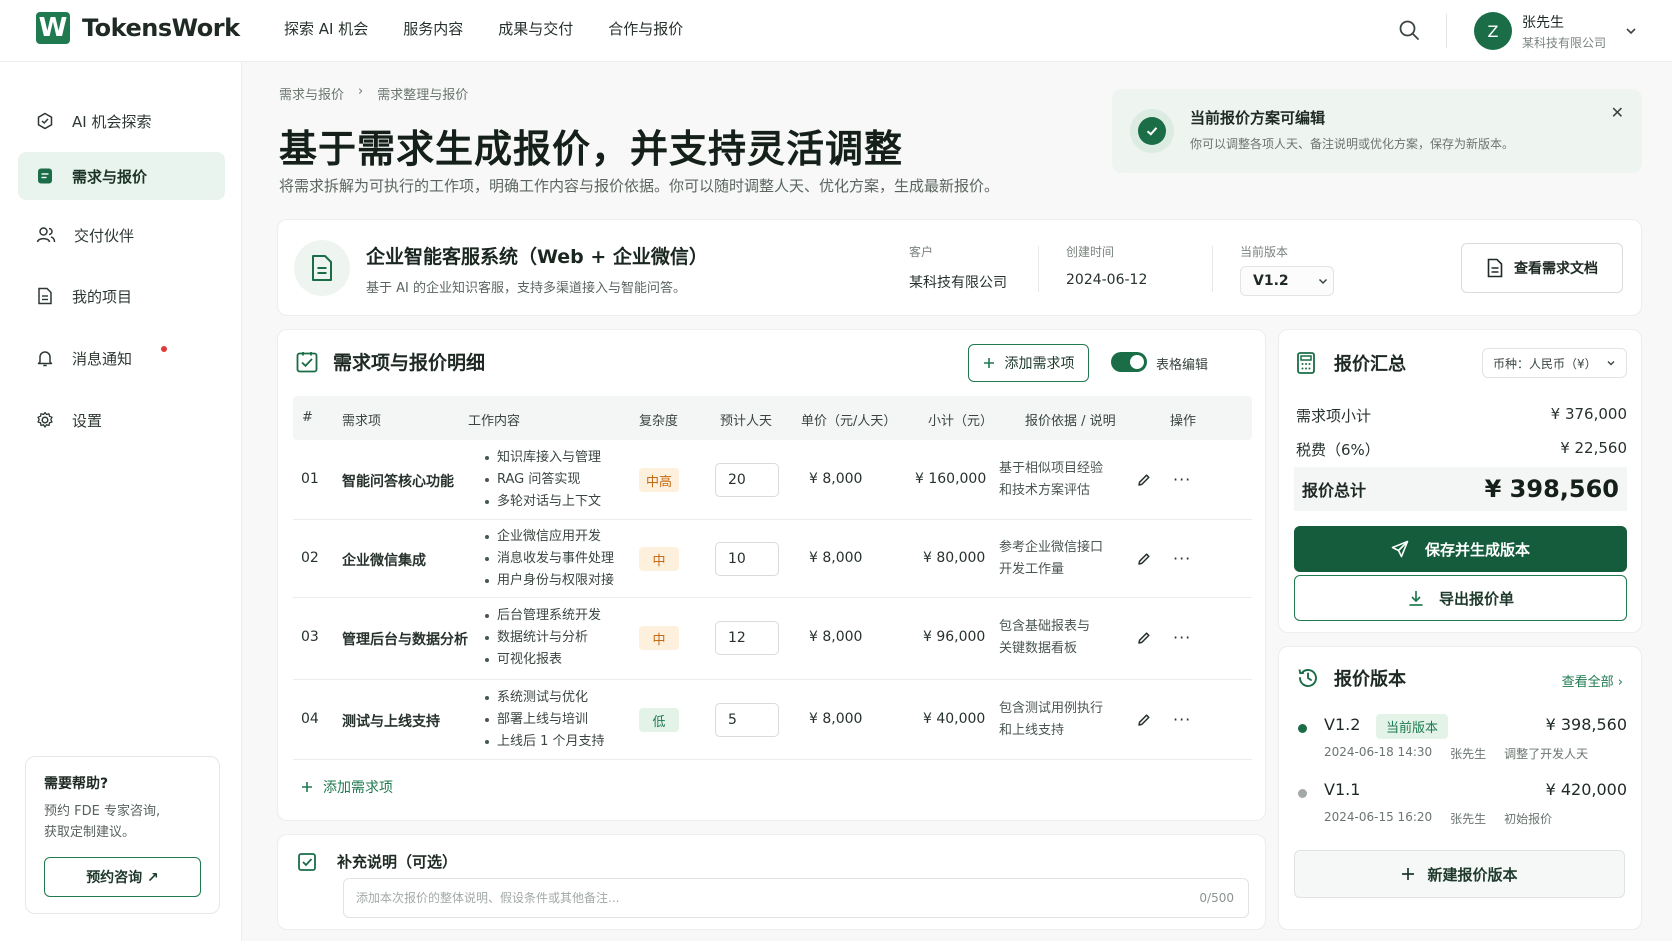  I want to click on row-name: 管理后台与数据分析, so click(405, 640).